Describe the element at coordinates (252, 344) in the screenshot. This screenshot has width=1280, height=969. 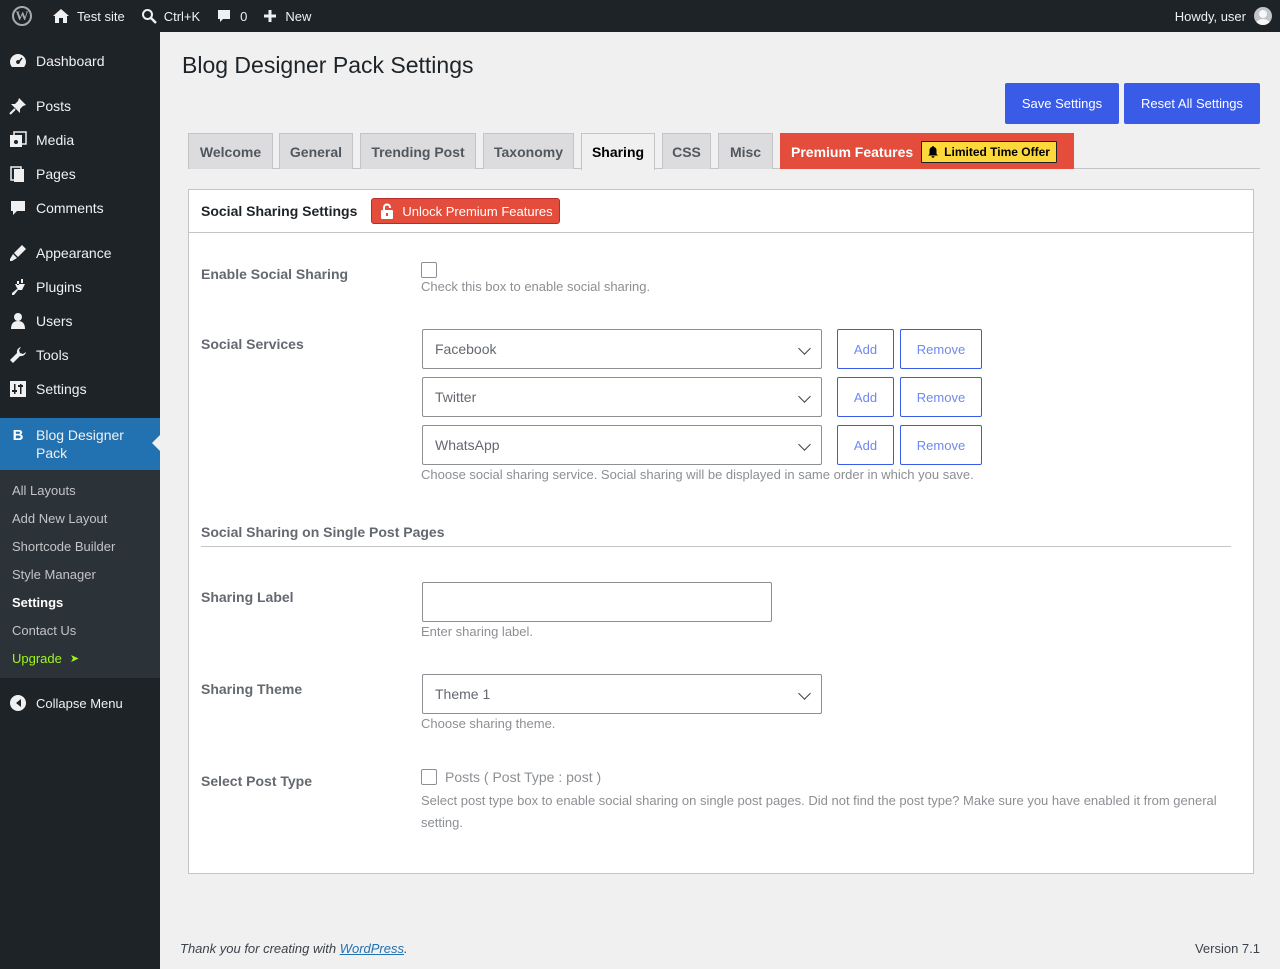
I see `social-services-label: Social Services` at that location.